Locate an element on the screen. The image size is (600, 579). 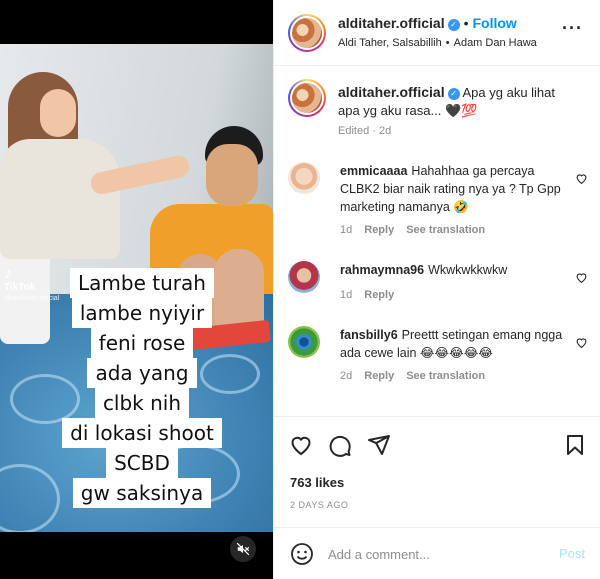
more-horizontal-icon: ··· is located at coordinates (572, 28).